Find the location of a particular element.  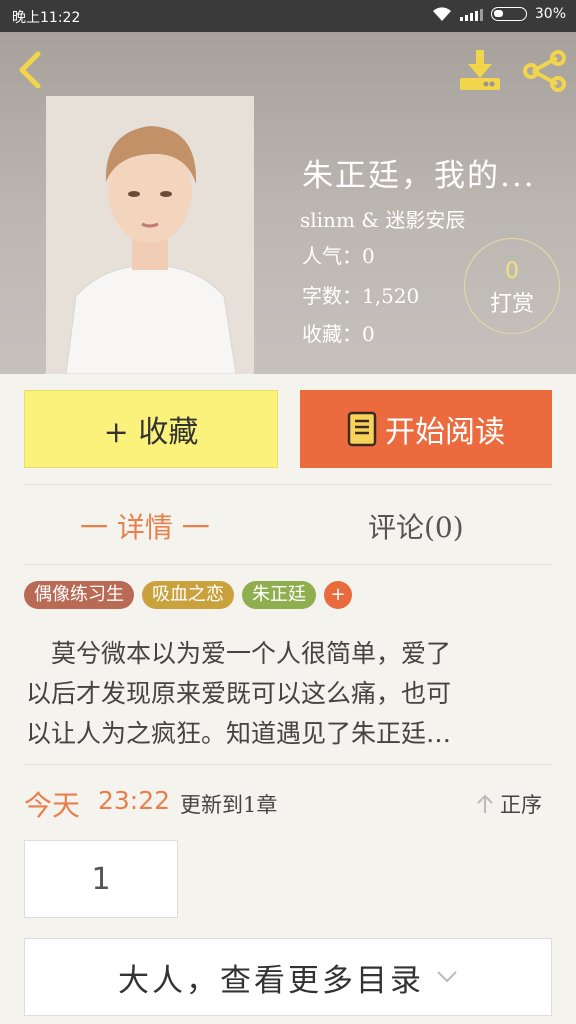

start-reading-label: 开始阅读 is located at coordinates (445, 432).